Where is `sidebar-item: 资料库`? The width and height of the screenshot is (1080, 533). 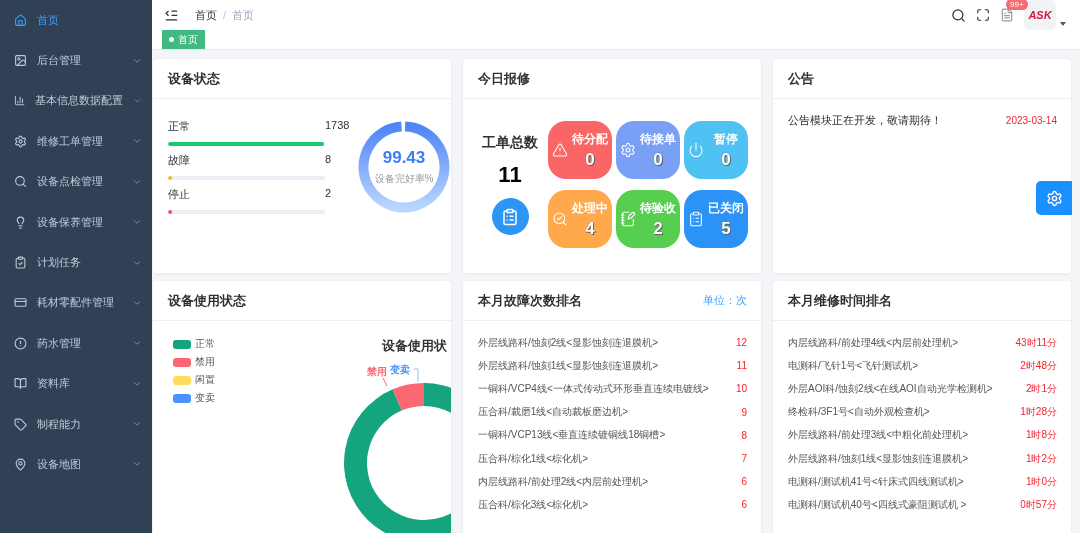
sidebar-item: 资料库 is located at coordinates (76, 383).